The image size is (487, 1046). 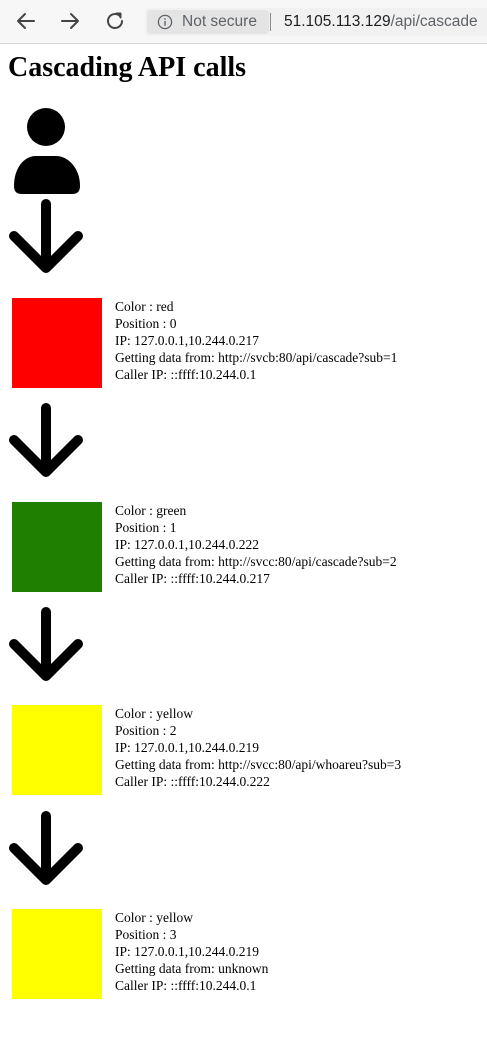 I want to click on page-title: Cascading API calls, so click(x=127, y=67).